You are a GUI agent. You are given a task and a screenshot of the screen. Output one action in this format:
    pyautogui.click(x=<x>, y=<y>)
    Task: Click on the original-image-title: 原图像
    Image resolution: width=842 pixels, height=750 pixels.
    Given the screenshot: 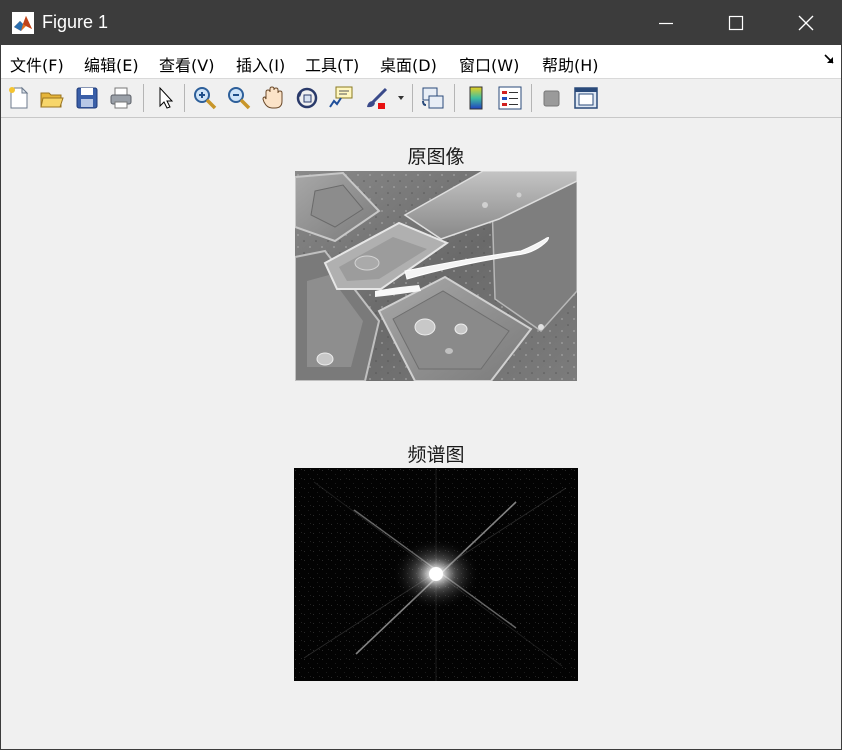 What is the action you would take?
    pyautogui.click(x=436, y=157)
    